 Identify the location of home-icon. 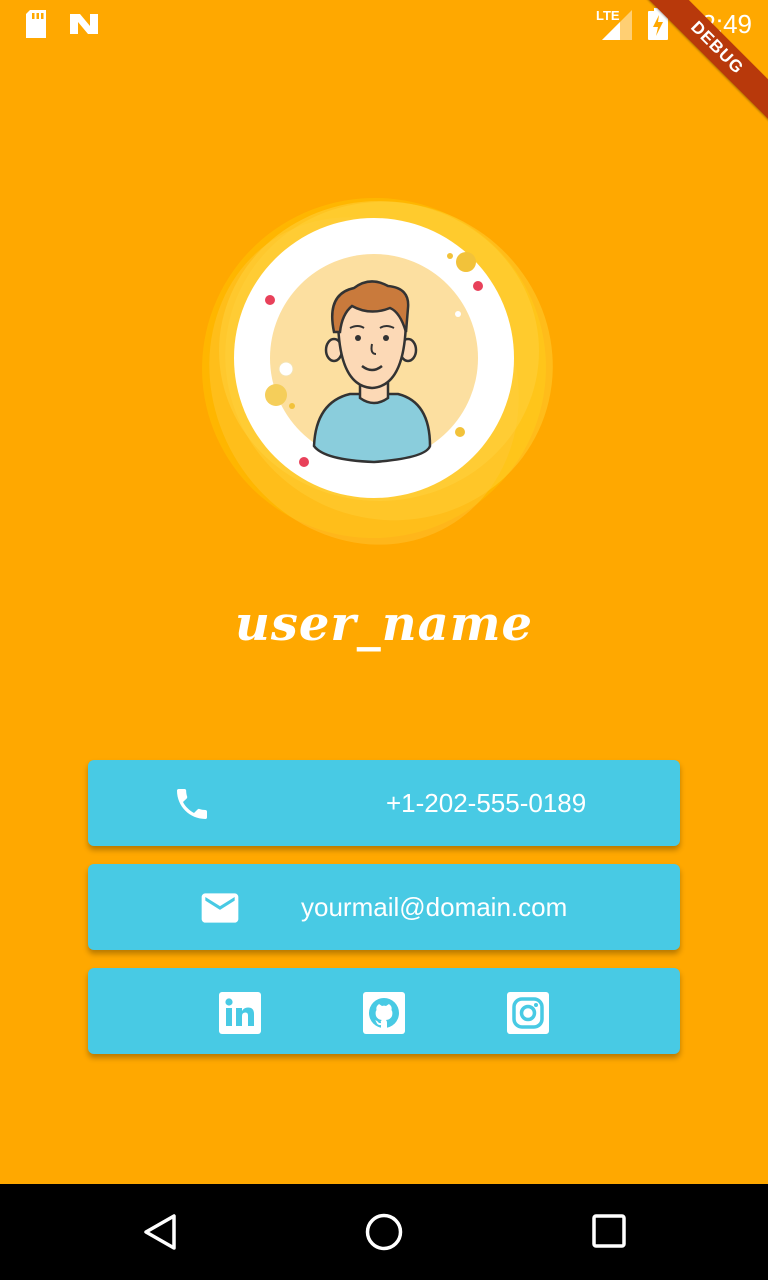
(384, 1232).